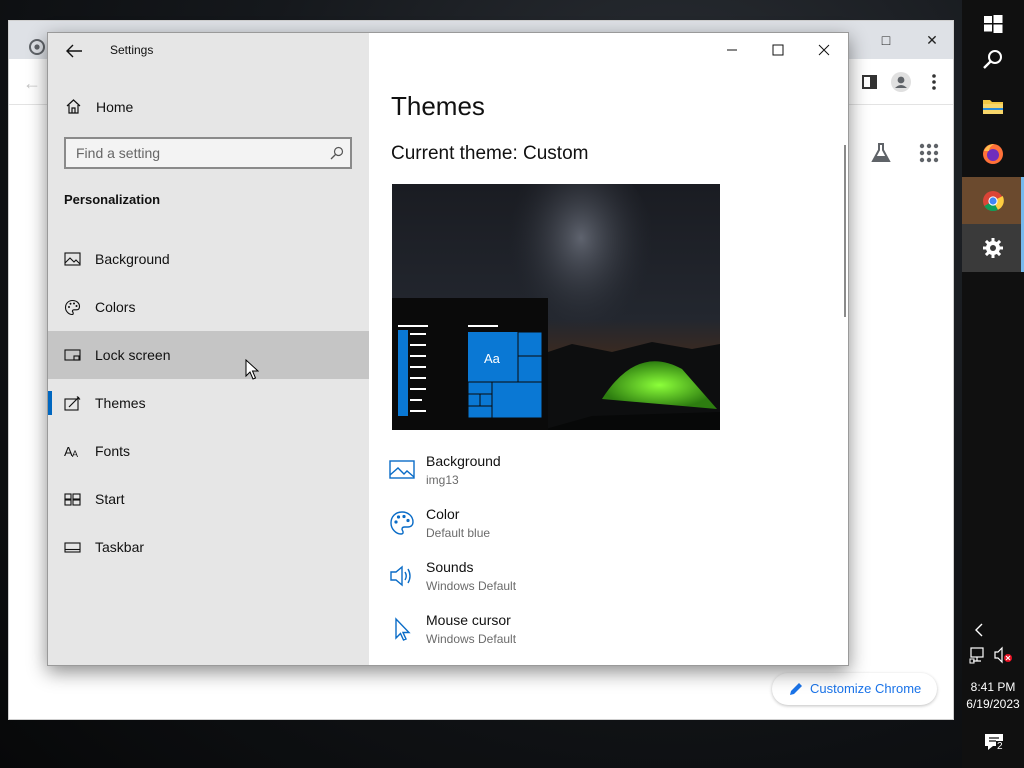 Image resolution: width=1024 pixels, height=768 pixels. I want to click on sidebar-item-label: Start, so click(110, 499).